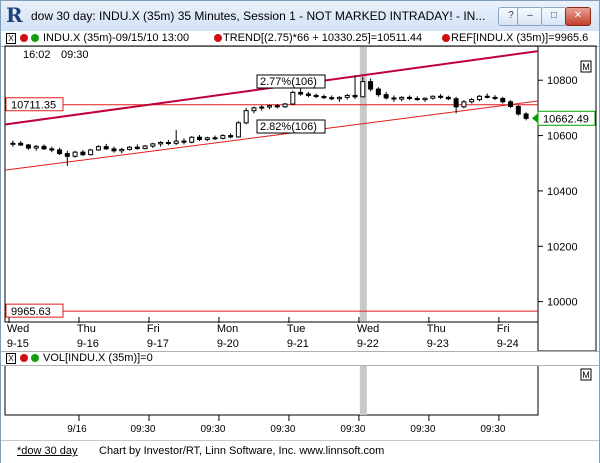  Describe the element at coordinates (11, 358) in the screenshot. I see `vol-pane-close-icon: X` at that location.